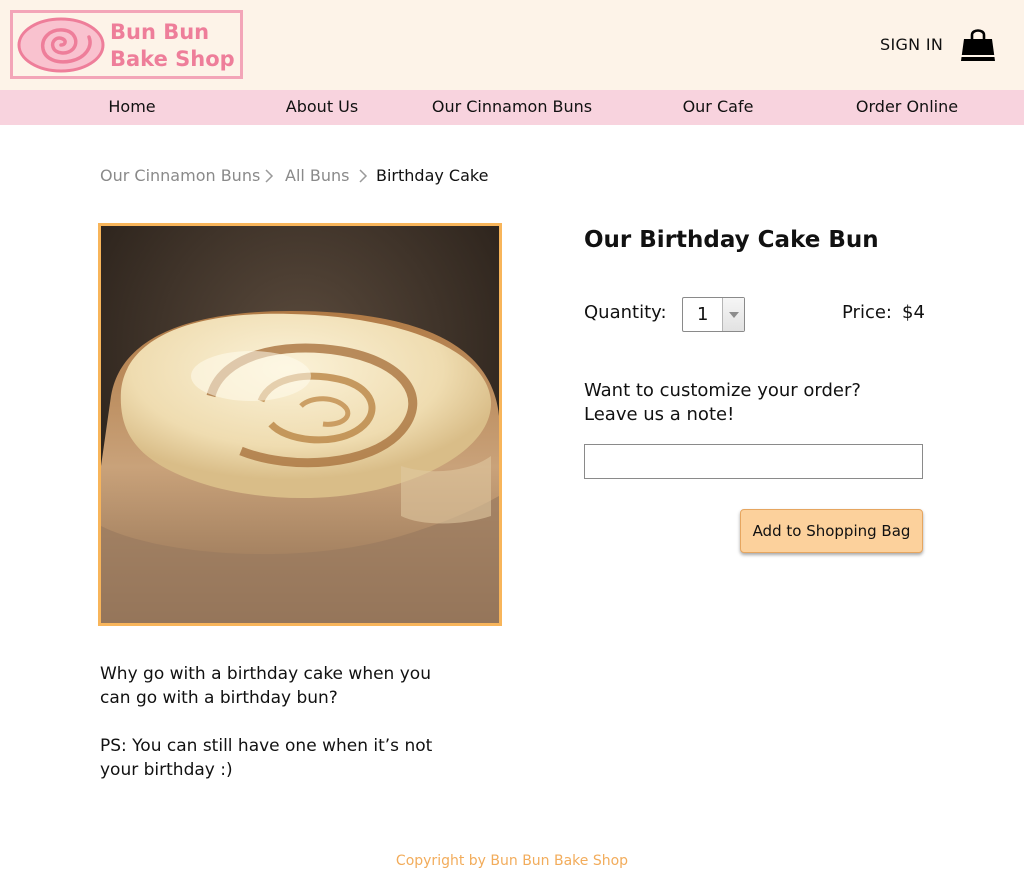 This screenshot has height=882, width=1024. I want to click on chevron-down-icon, so click(733, 314).